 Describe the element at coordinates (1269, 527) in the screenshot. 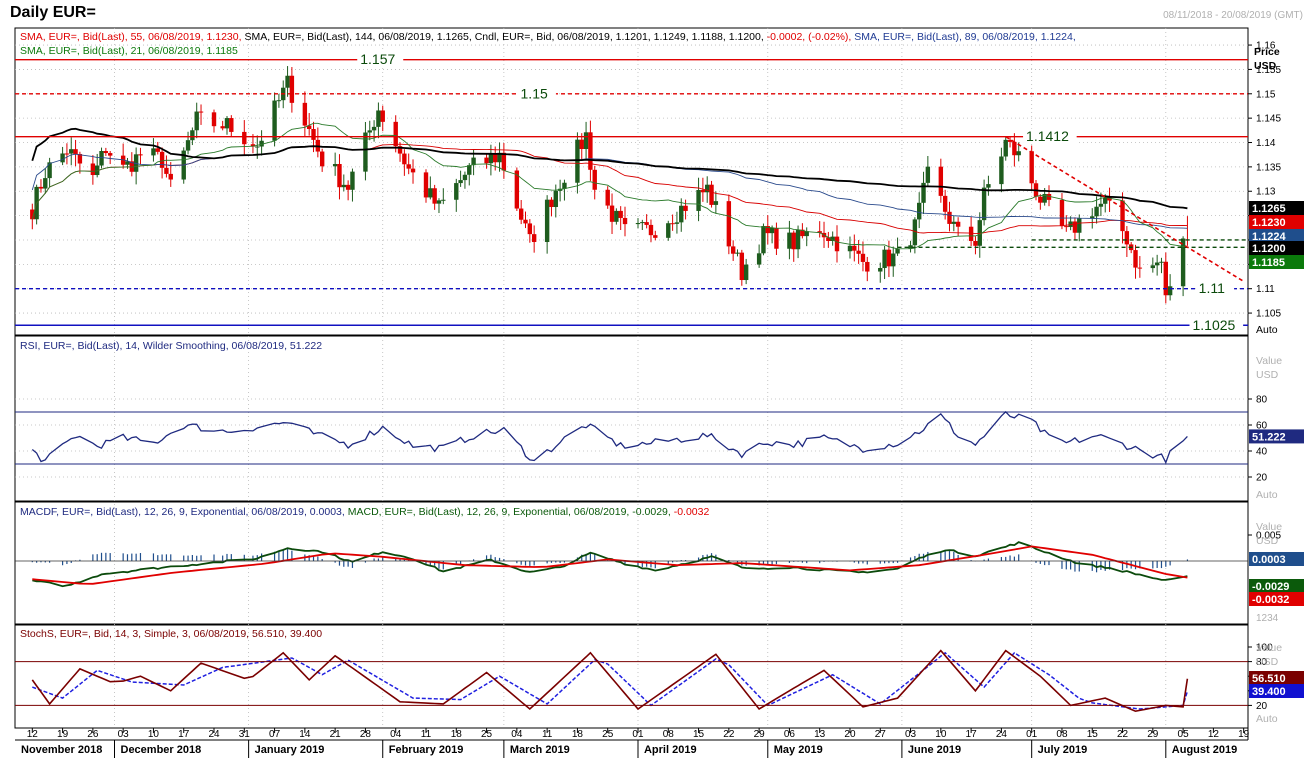

I see `macd-axis-header: Value` at that location.